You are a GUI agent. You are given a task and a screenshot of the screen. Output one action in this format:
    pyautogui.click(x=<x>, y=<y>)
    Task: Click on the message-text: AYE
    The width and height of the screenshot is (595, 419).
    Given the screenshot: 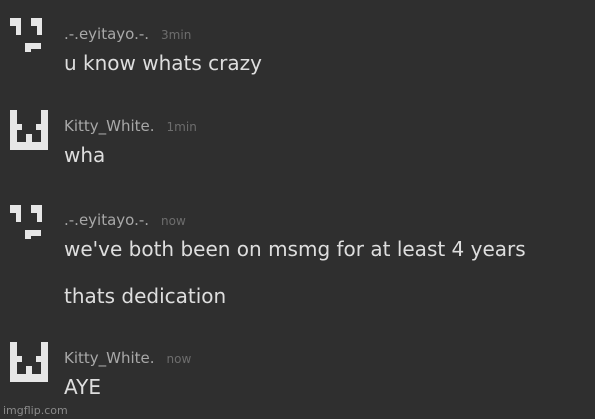 What is the action you would take?
    pyautogui.click(x=82, y=387)
    